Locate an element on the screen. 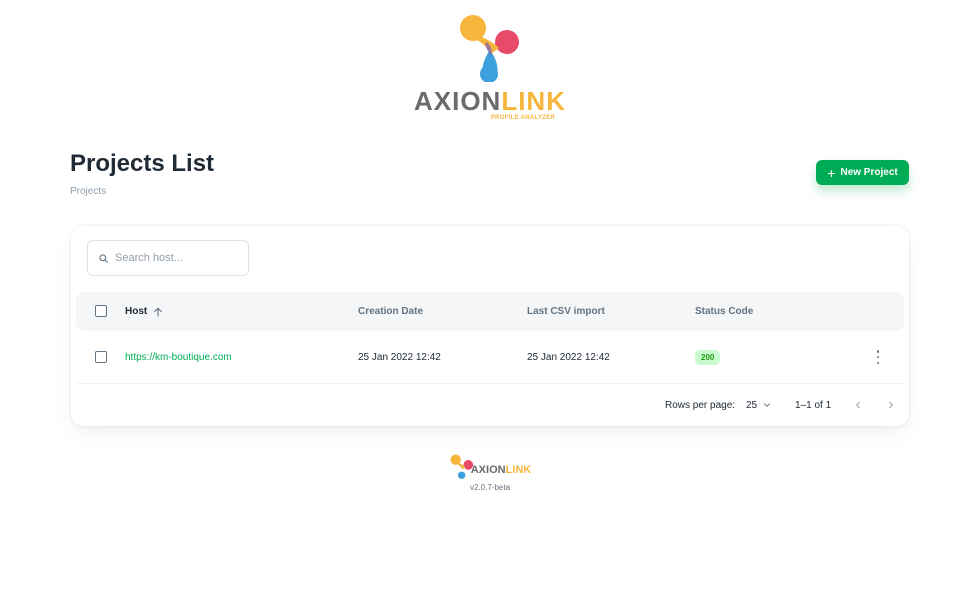 This screenshot has height=590, width=980. more-options-icon is located at coordinates (878, 357).